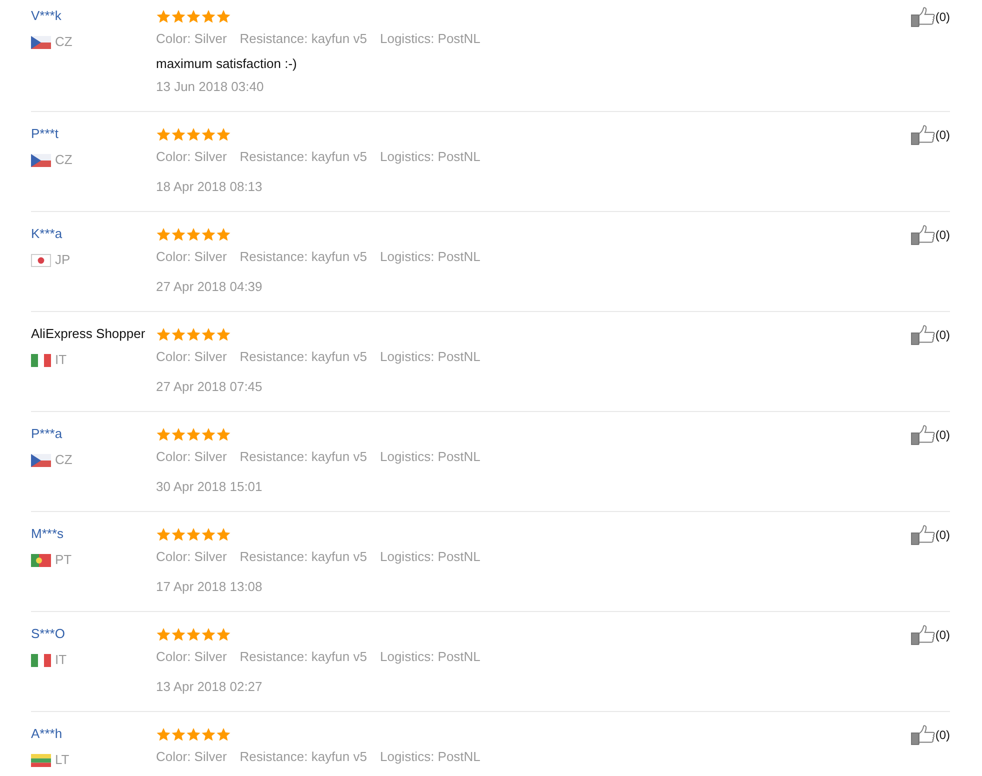  I want to click on review-comment: maximum satisfaction :-), so click(227, 64).